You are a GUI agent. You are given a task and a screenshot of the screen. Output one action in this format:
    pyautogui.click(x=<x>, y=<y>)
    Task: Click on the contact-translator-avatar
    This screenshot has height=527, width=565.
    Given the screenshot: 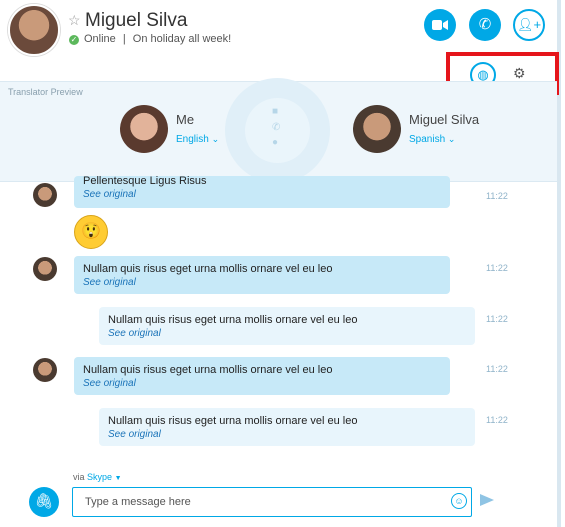 What is the action you would take?
    pyautogui.click(x=377, y=129)
    